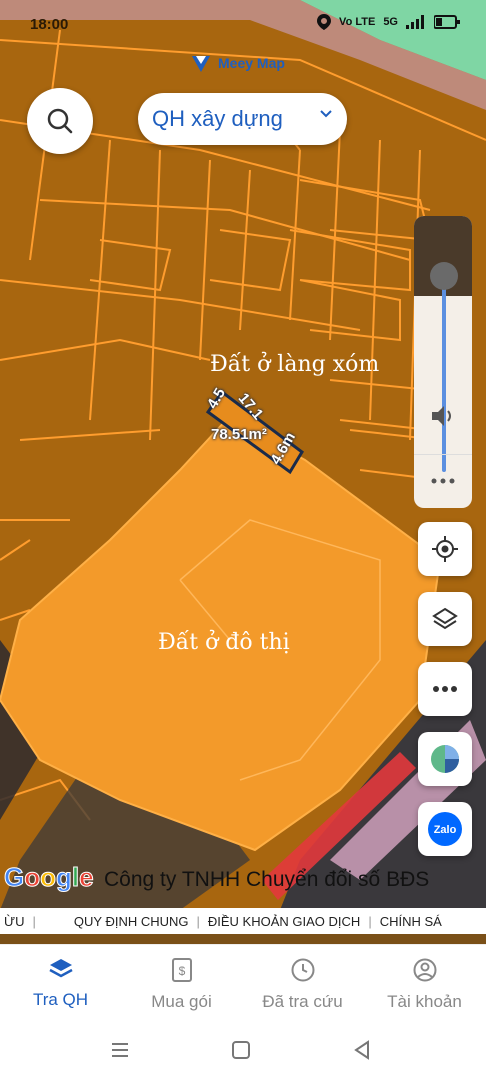 This screenshot has width=486, height=1080. I want to click on system-nav-bar, so click(243, 1051).